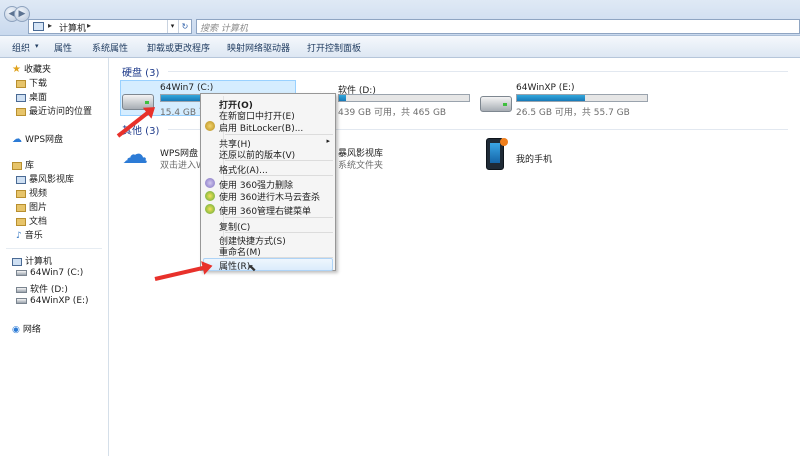 The image size is (800, 456). I want to click on video-folder-icon, so click(21, 193).